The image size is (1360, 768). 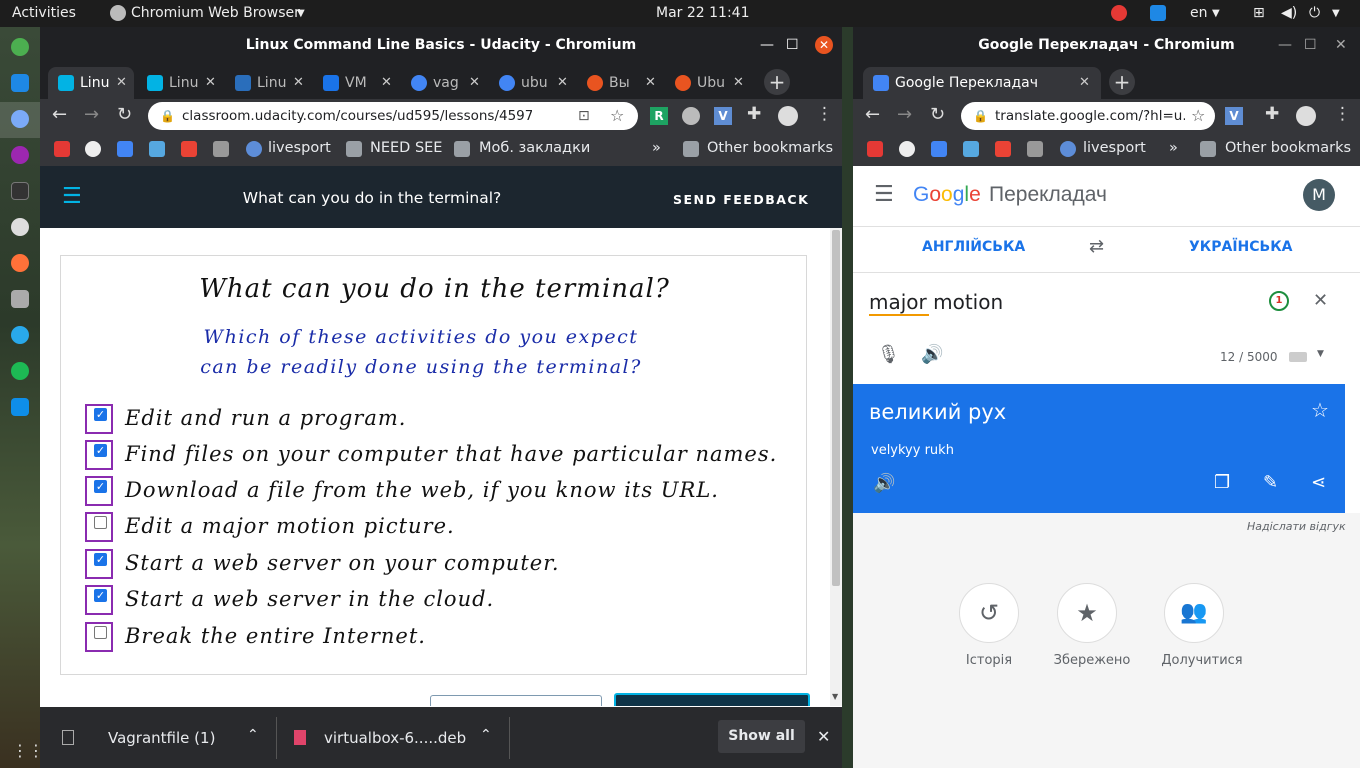 I want to click on power-icon: ⏻, so click(x=1314, y=13).